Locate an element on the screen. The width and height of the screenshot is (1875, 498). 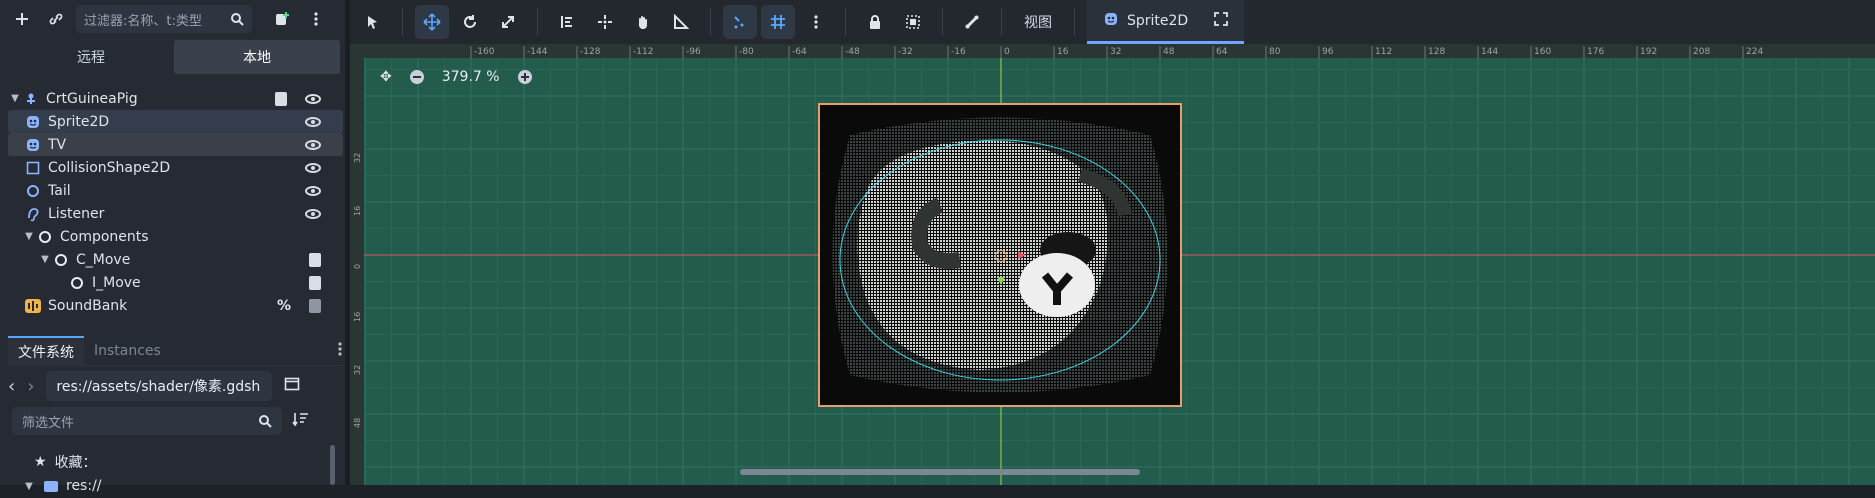
sort-icon is located at coordinates (300, 420).